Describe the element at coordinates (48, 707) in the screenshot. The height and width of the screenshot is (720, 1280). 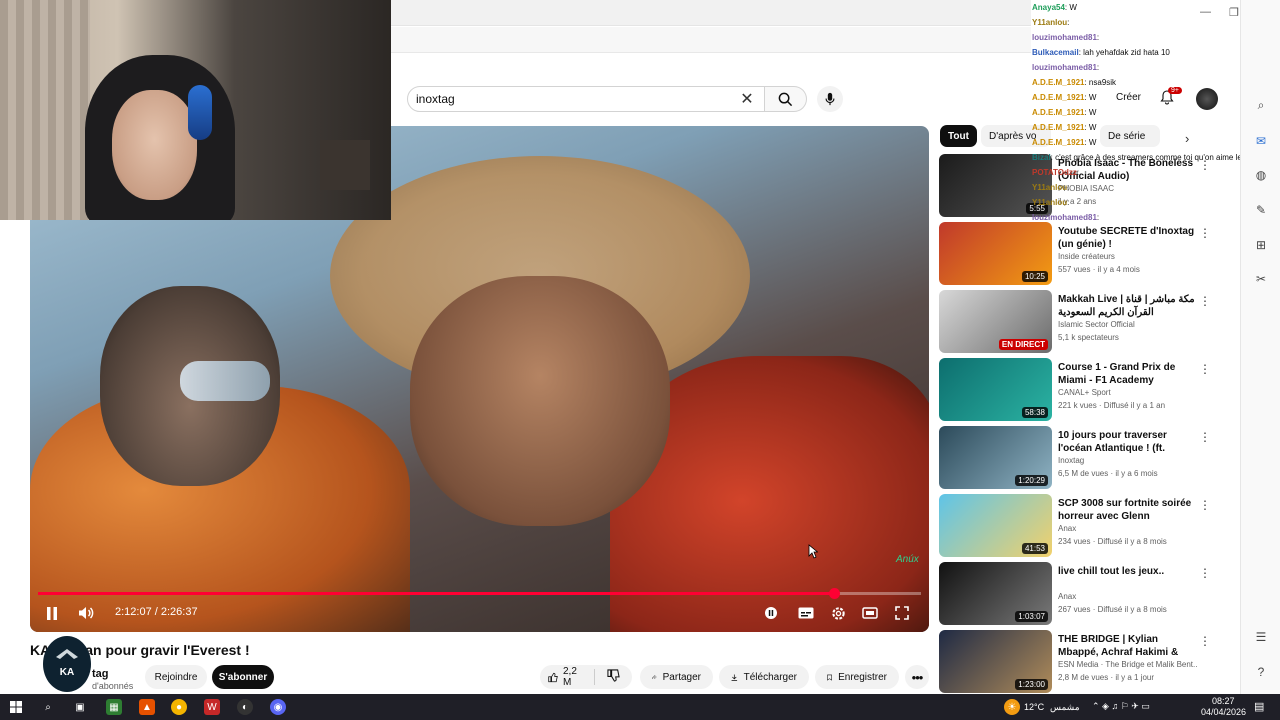
I see `taskbar-search-icon: ⌕` at that location.